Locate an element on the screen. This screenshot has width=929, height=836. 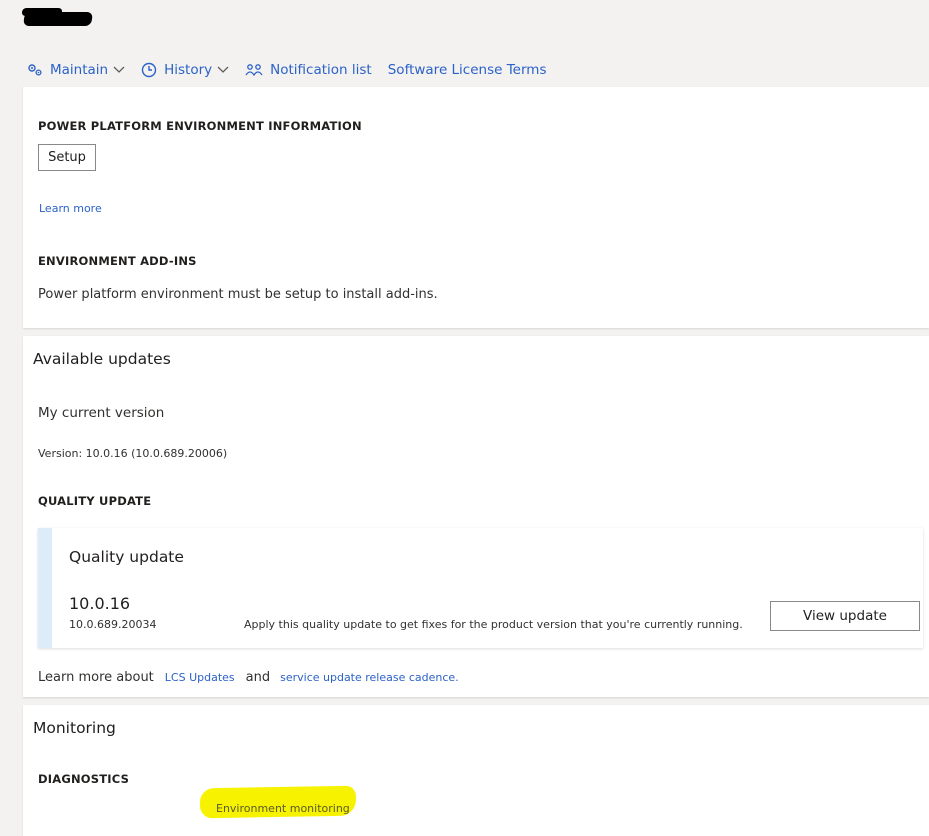
quality-update-heading: QUALITY UPDATE is located at coordinates (95, 501).